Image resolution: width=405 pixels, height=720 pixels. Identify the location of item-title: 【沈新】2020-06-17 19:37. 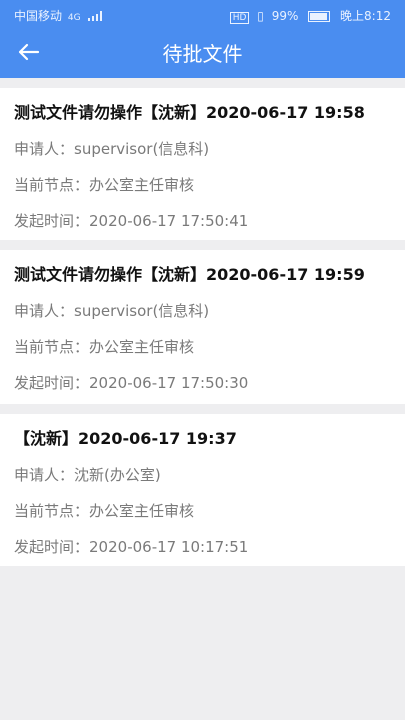
(125, 438).